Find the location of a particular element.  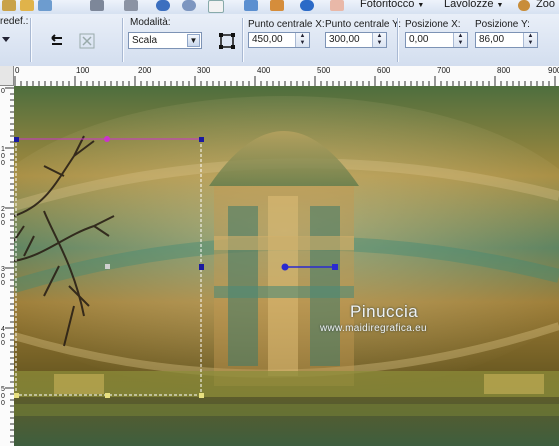

menu-tavolozze: Lavolozze ▼ is located at coordinates (473, 5).